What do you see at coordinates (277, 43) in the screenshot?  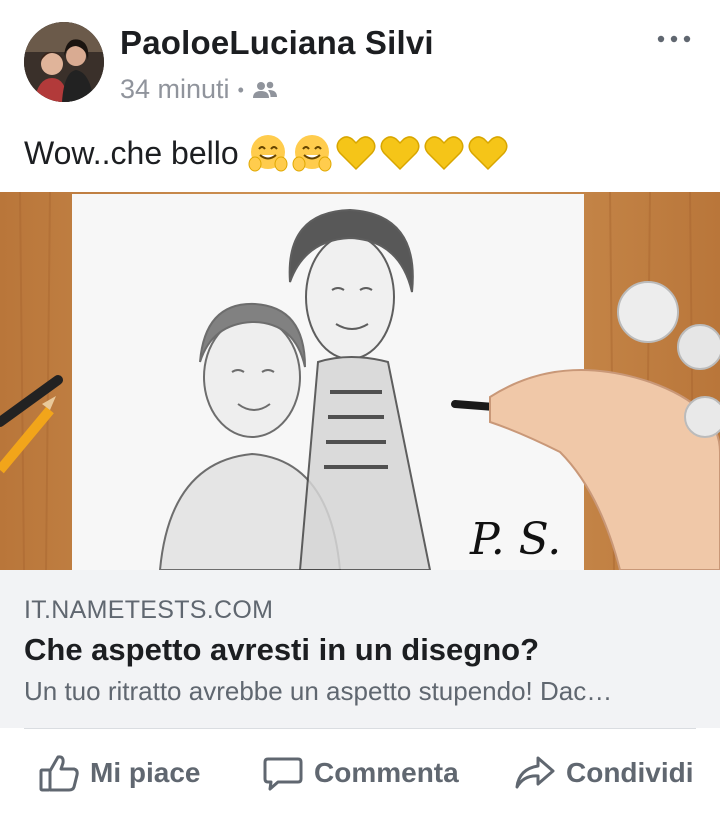 I see `author-name: PaoloeLuciana Silvi` at bounding box center [277, 43].